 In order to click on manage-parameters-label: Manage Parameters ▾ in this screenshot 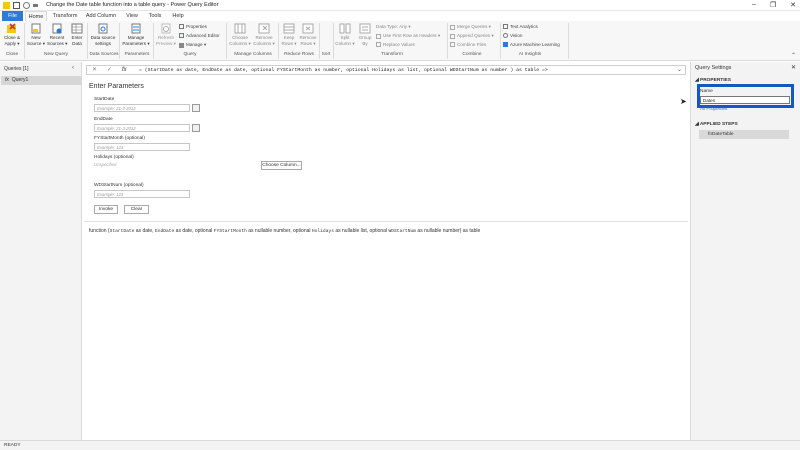, I will do `click(136, 40)`.